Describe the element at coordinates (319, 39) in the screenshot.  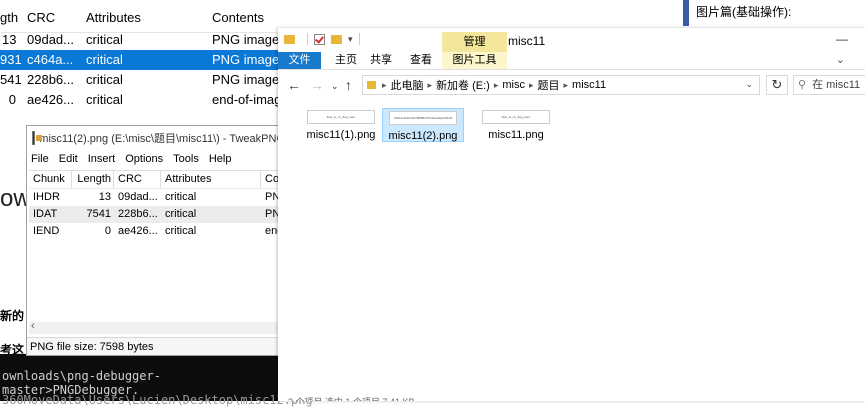
I see `properties-check-icon` at that location.